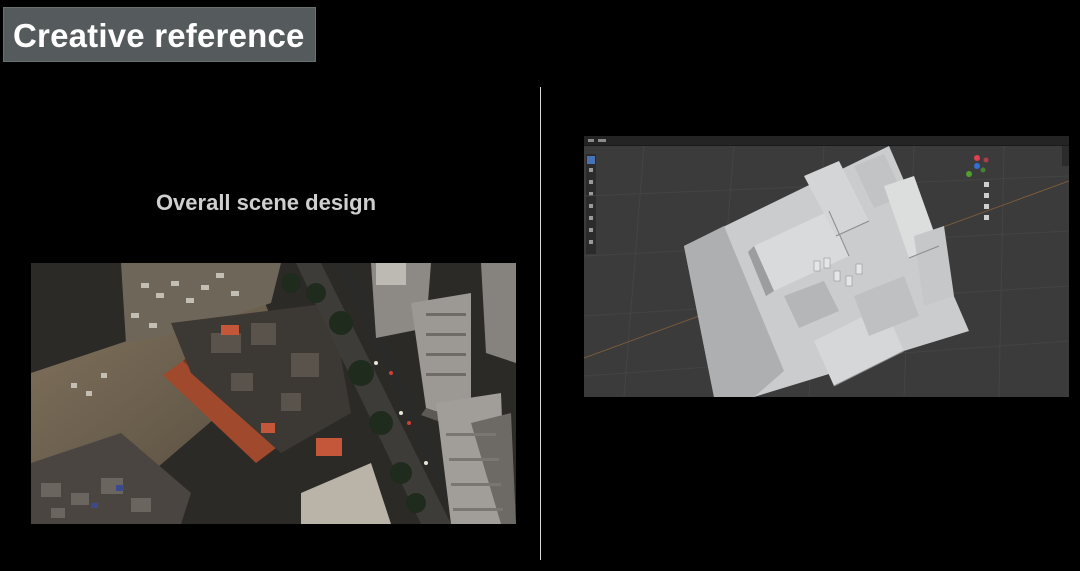  What do you see at coordinates (266, 202) in the screenshot?
I see `section-subtitle: Overall scene design` at bounding box center [266, 202].